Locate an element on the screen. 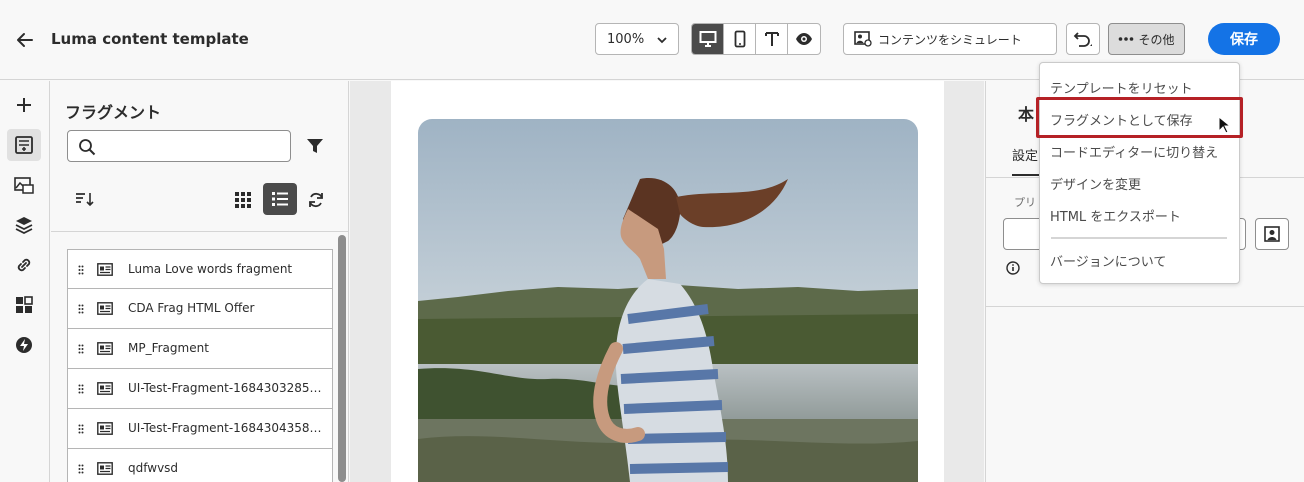 Image resolution: width=1304 pixels, height=482 pixels. save-button: 保存 is located at coordinates (1244, 39).